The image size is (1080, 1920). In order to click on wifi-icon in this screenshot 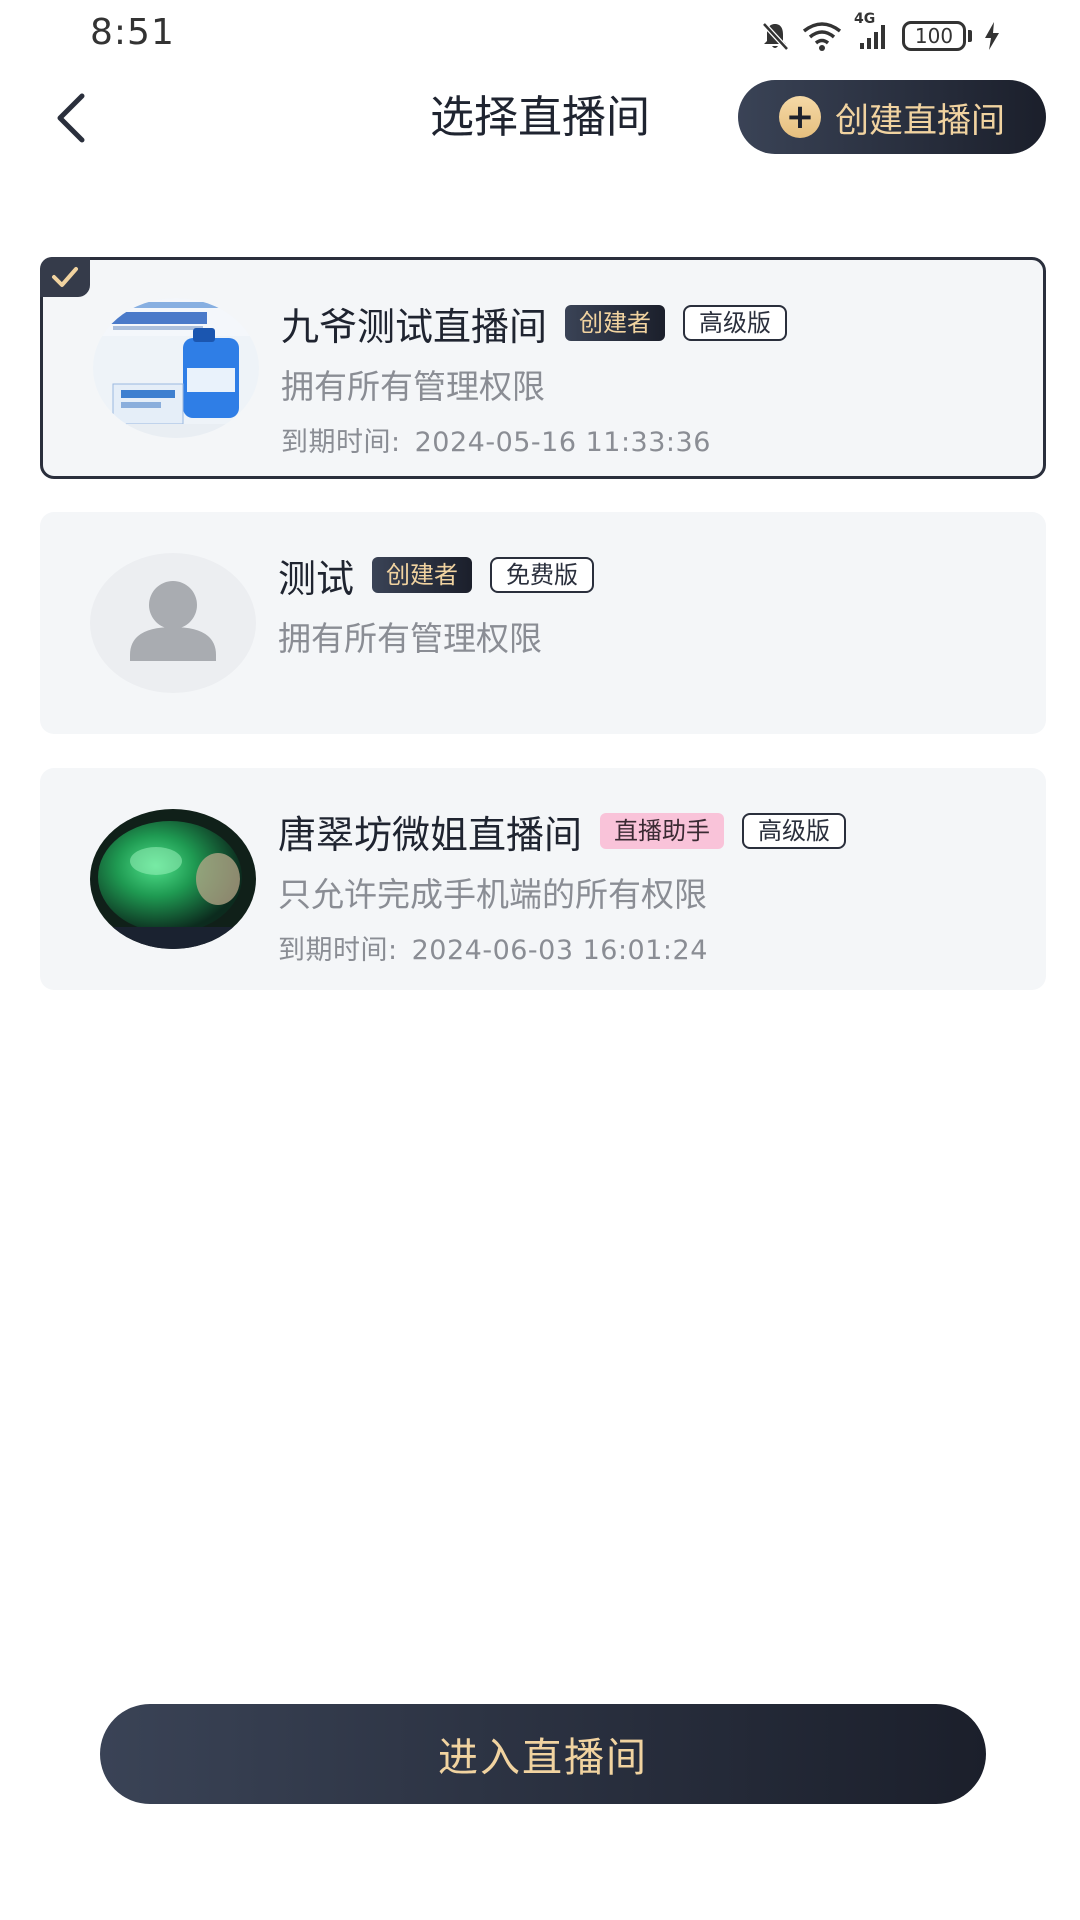, I will do `click(822, 36)`.